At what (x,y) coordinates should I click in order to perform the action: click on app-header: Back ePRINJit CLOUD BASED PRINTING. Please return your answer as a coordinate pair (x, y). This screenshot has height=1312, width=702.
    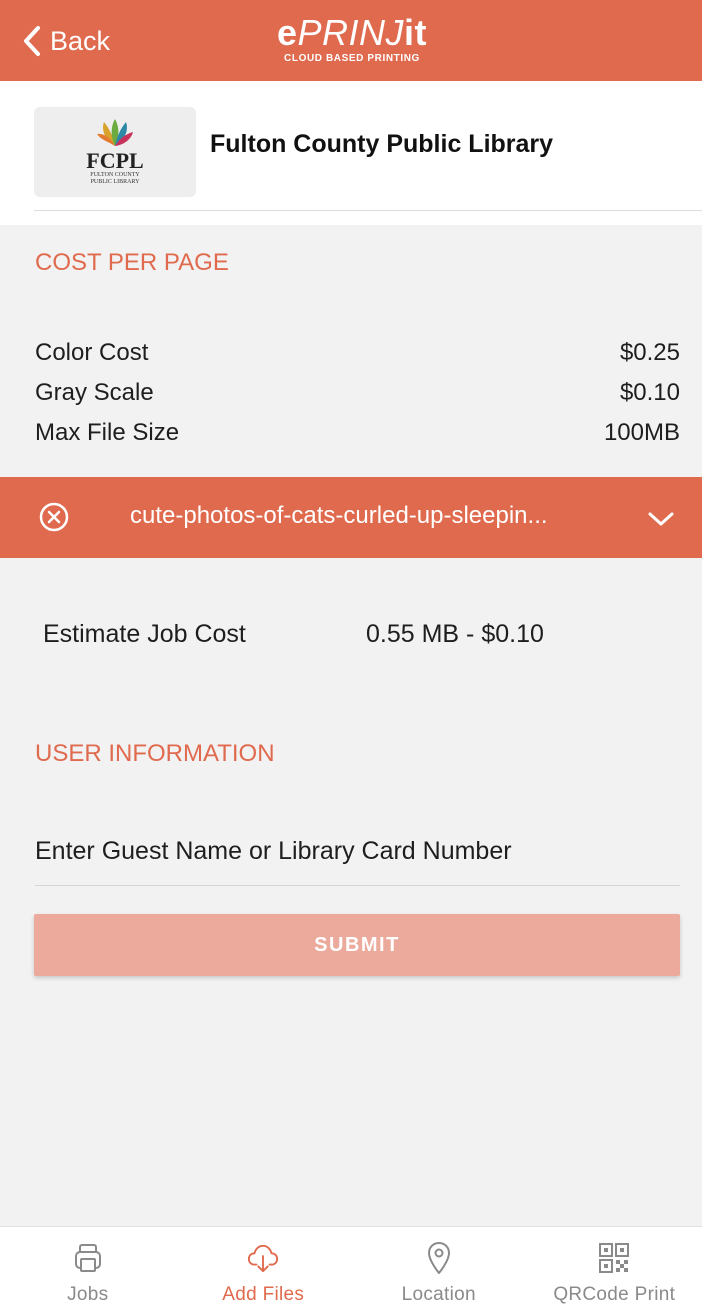
    Looking at the image, I should click on (351, 40).